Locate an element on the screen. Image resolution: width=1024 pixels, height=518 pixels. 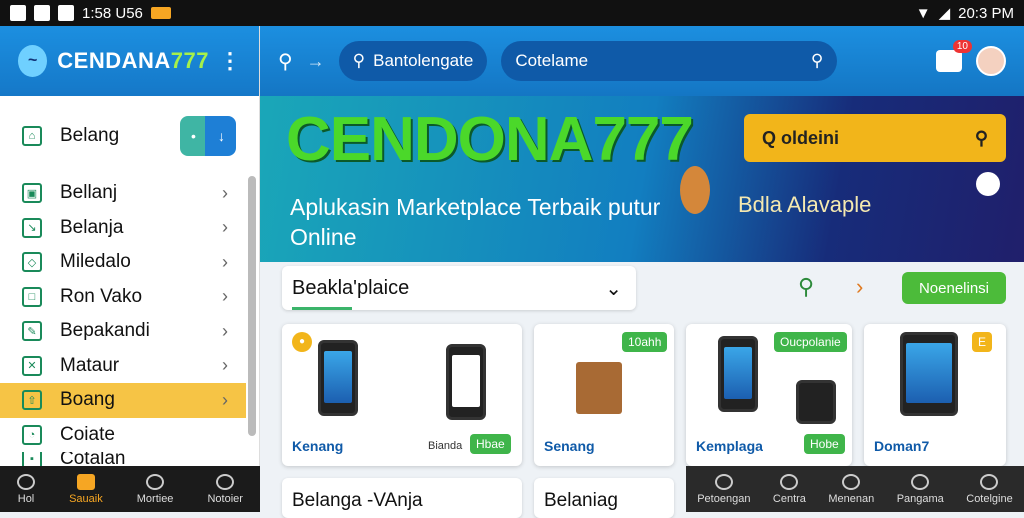
plane-icon is located at coordinates (920, 481).